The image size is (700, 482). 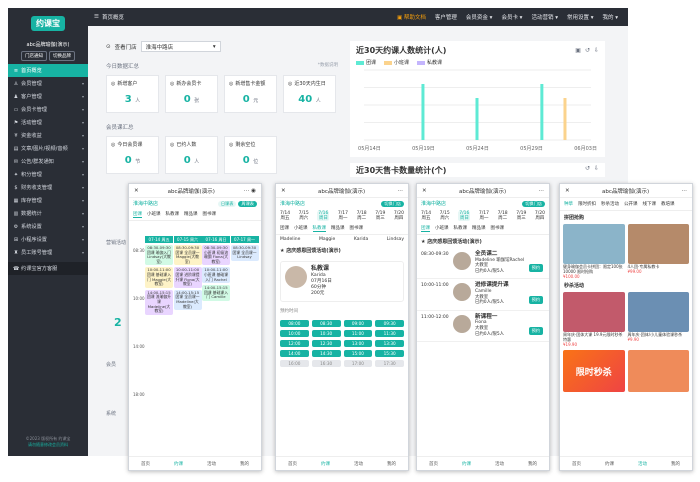 I want to click on top-menu-item-5: 我的 ▾, so click(x=610, y=17).